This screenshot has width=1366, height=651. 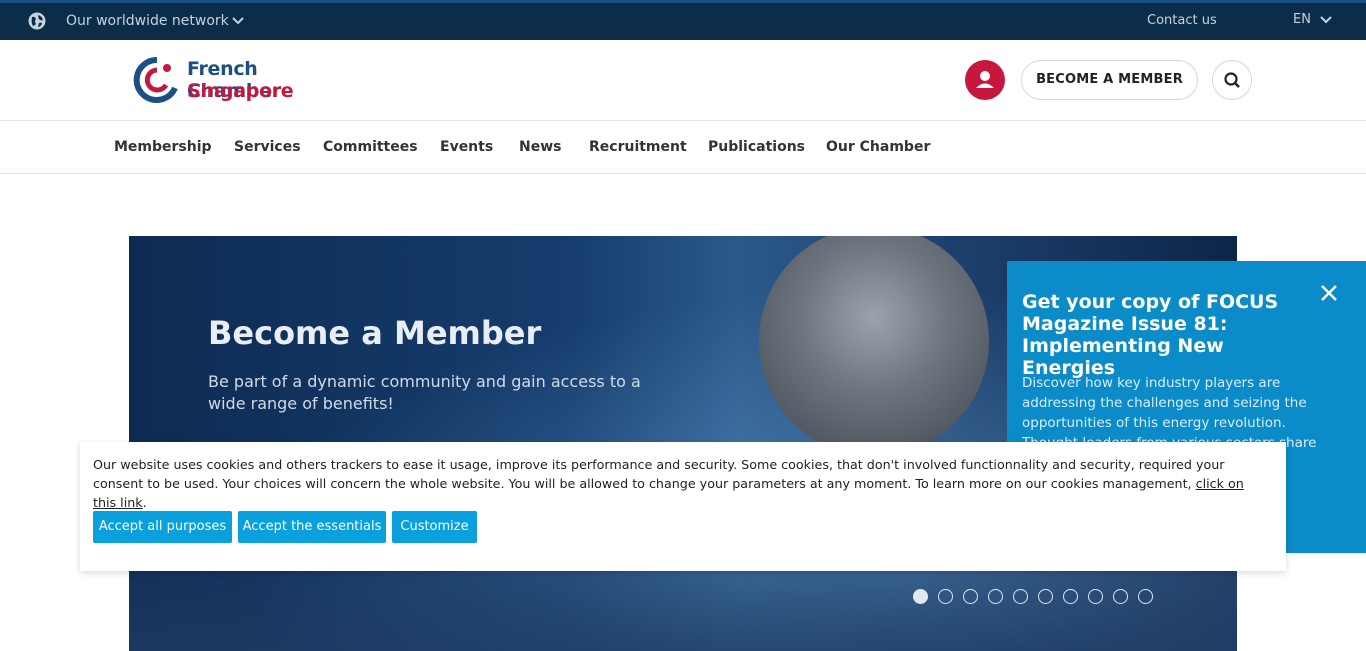 I want to click on language-selector: EN, so click(x=1302, y=19).